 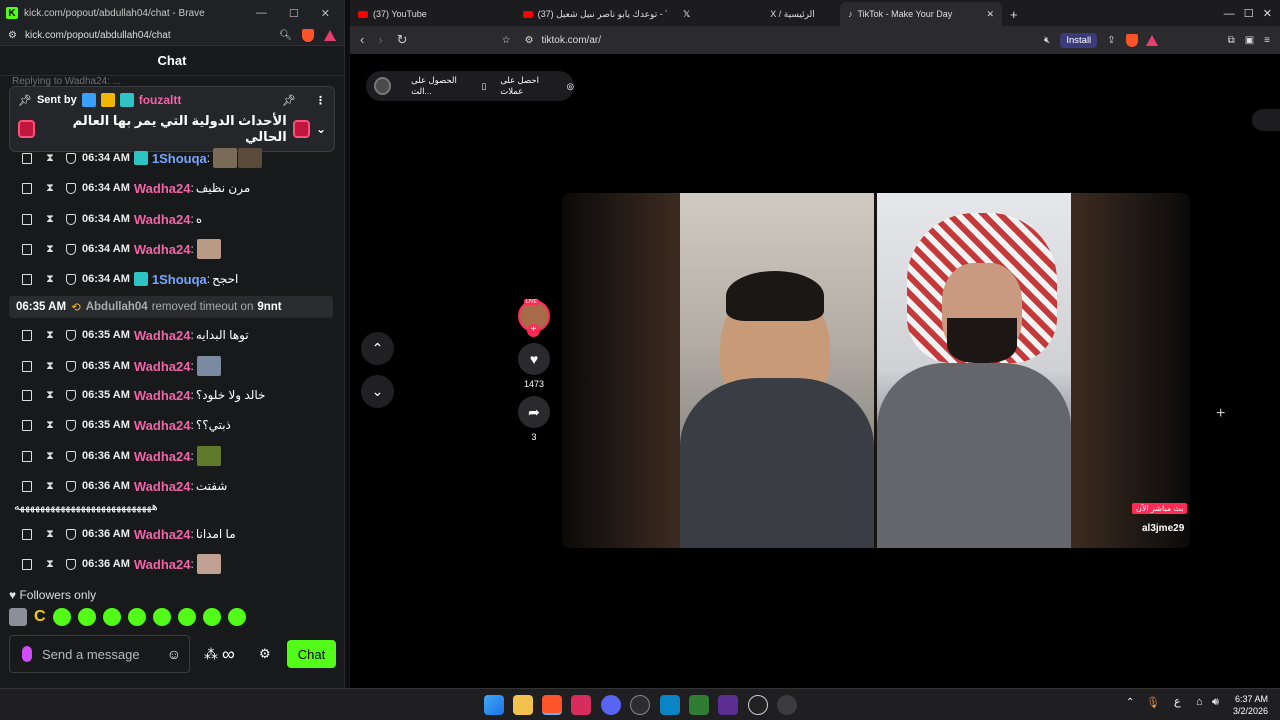 I want to click on get-coins-button: احصل على عملات, so click(x=530, y=86).